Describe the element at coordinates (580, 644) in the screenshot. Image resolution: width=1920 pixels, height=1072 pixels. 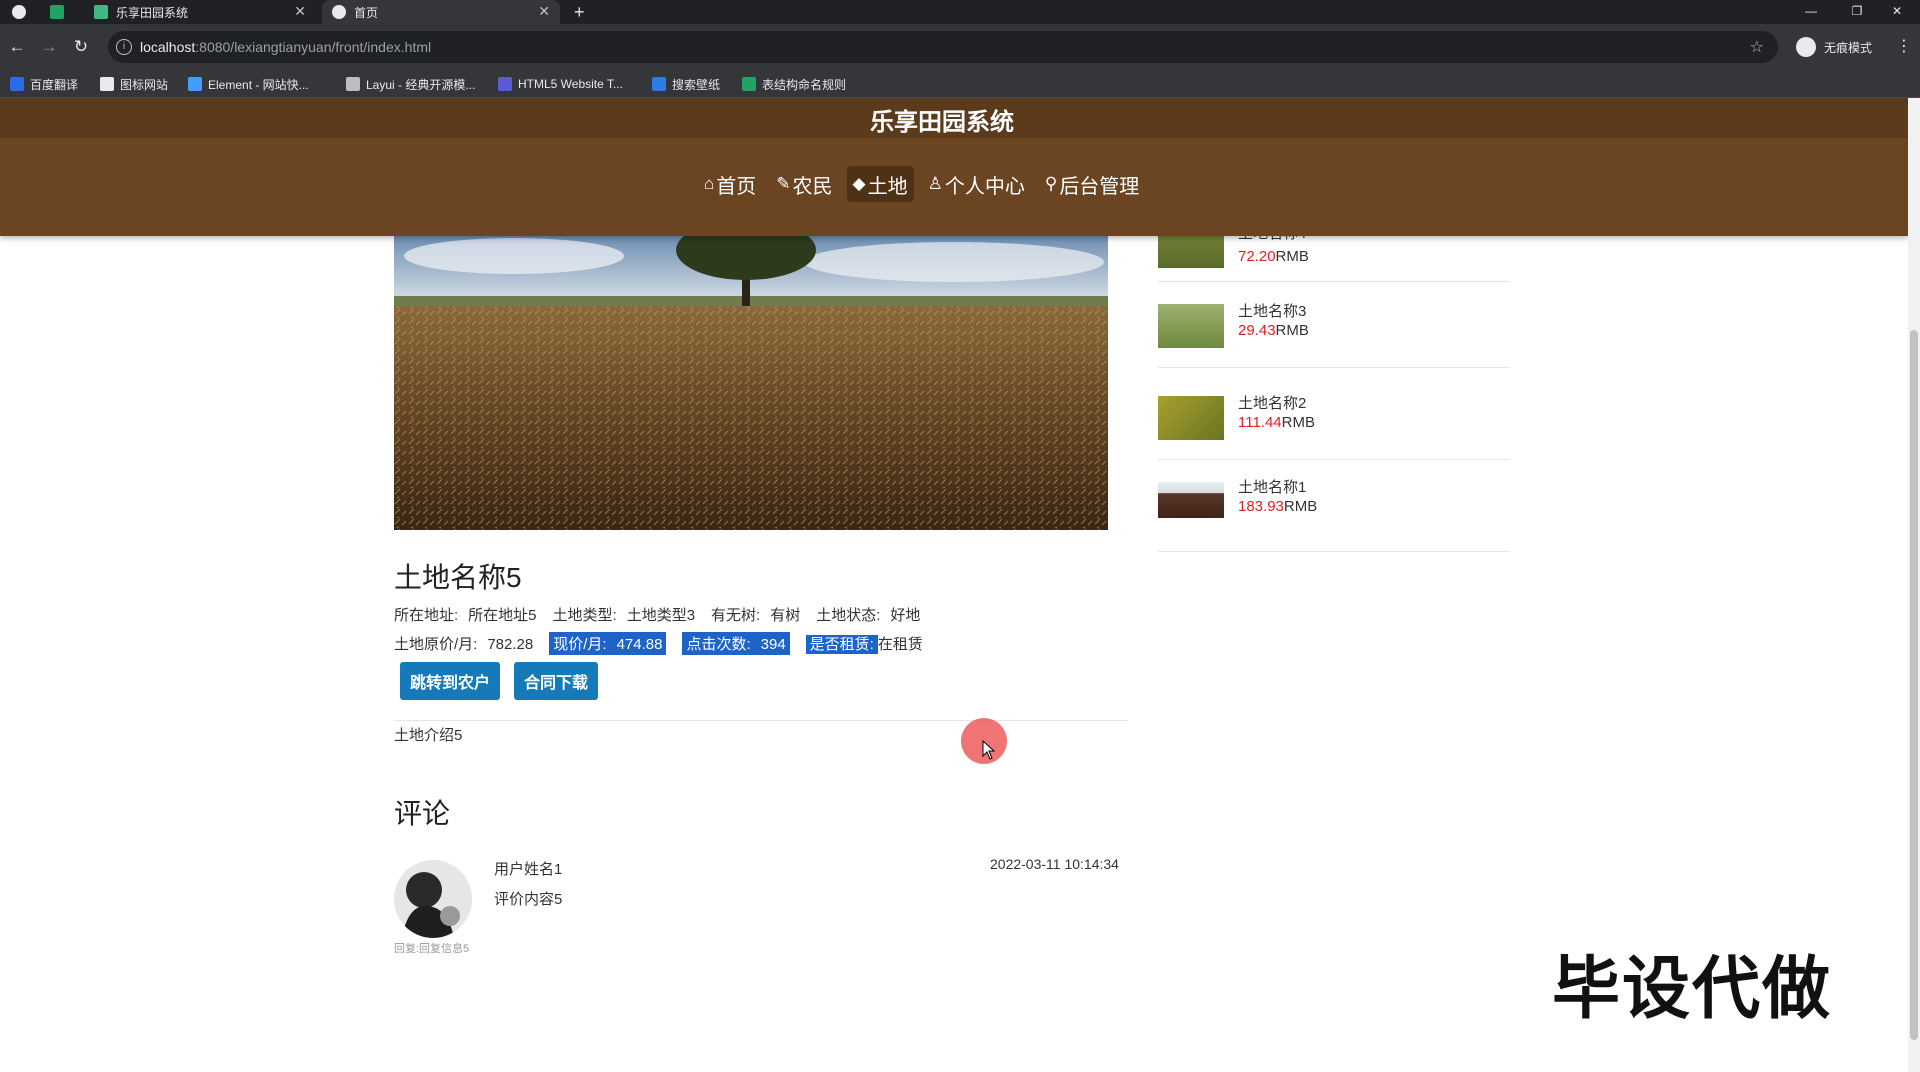
I see `current-price-label: 现价/月:` at that location.